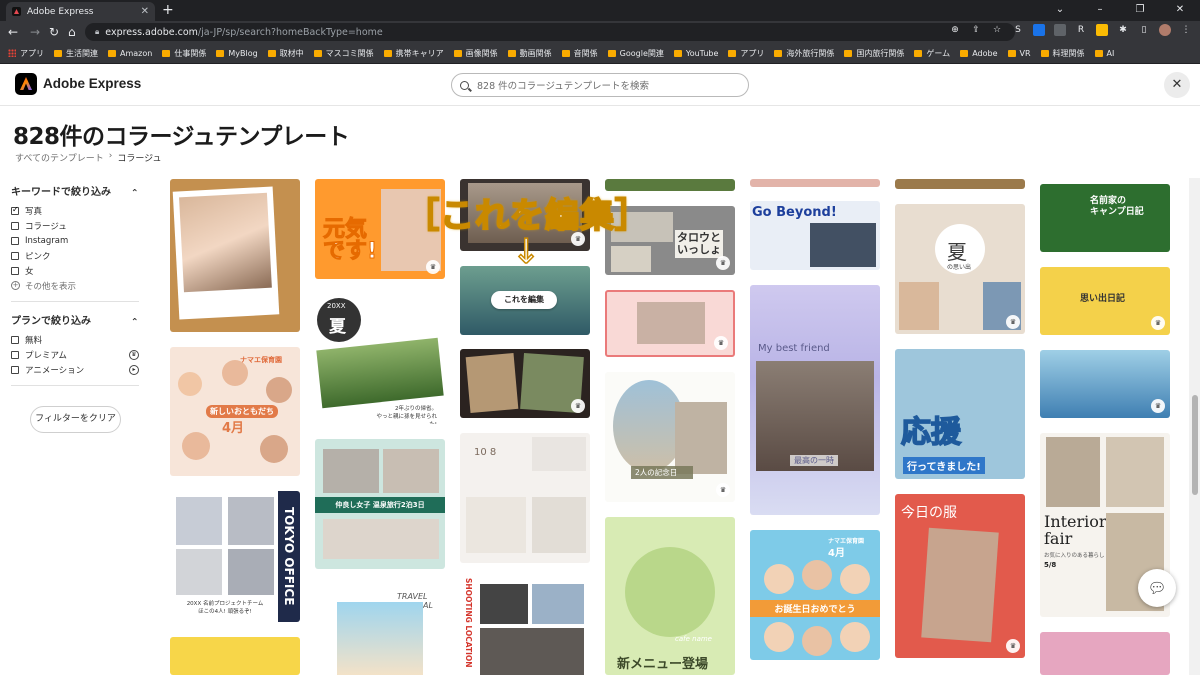 The height and width of the screenshot is (675, 1200). What do you see at coordinates (285, 53) in the screenshot?
I see `bookmark-folder: 取材中` at bounding box center [285, 53].